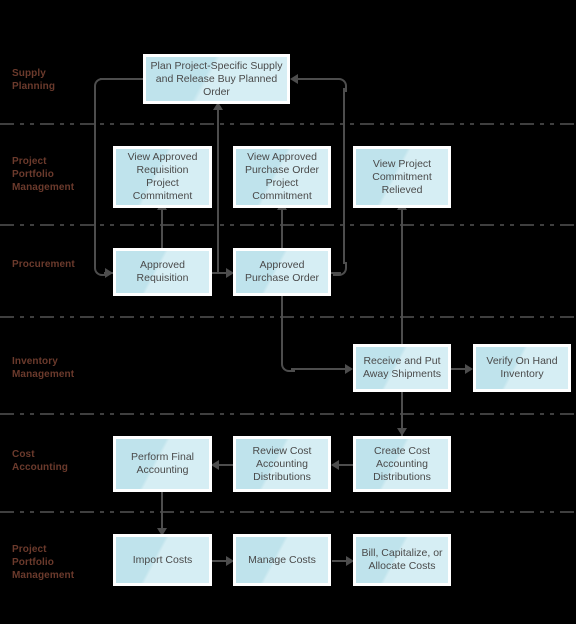 This screenshot has width=576, height=624. I want to click on arrowhead-po-to-receive, so click(349, 369).